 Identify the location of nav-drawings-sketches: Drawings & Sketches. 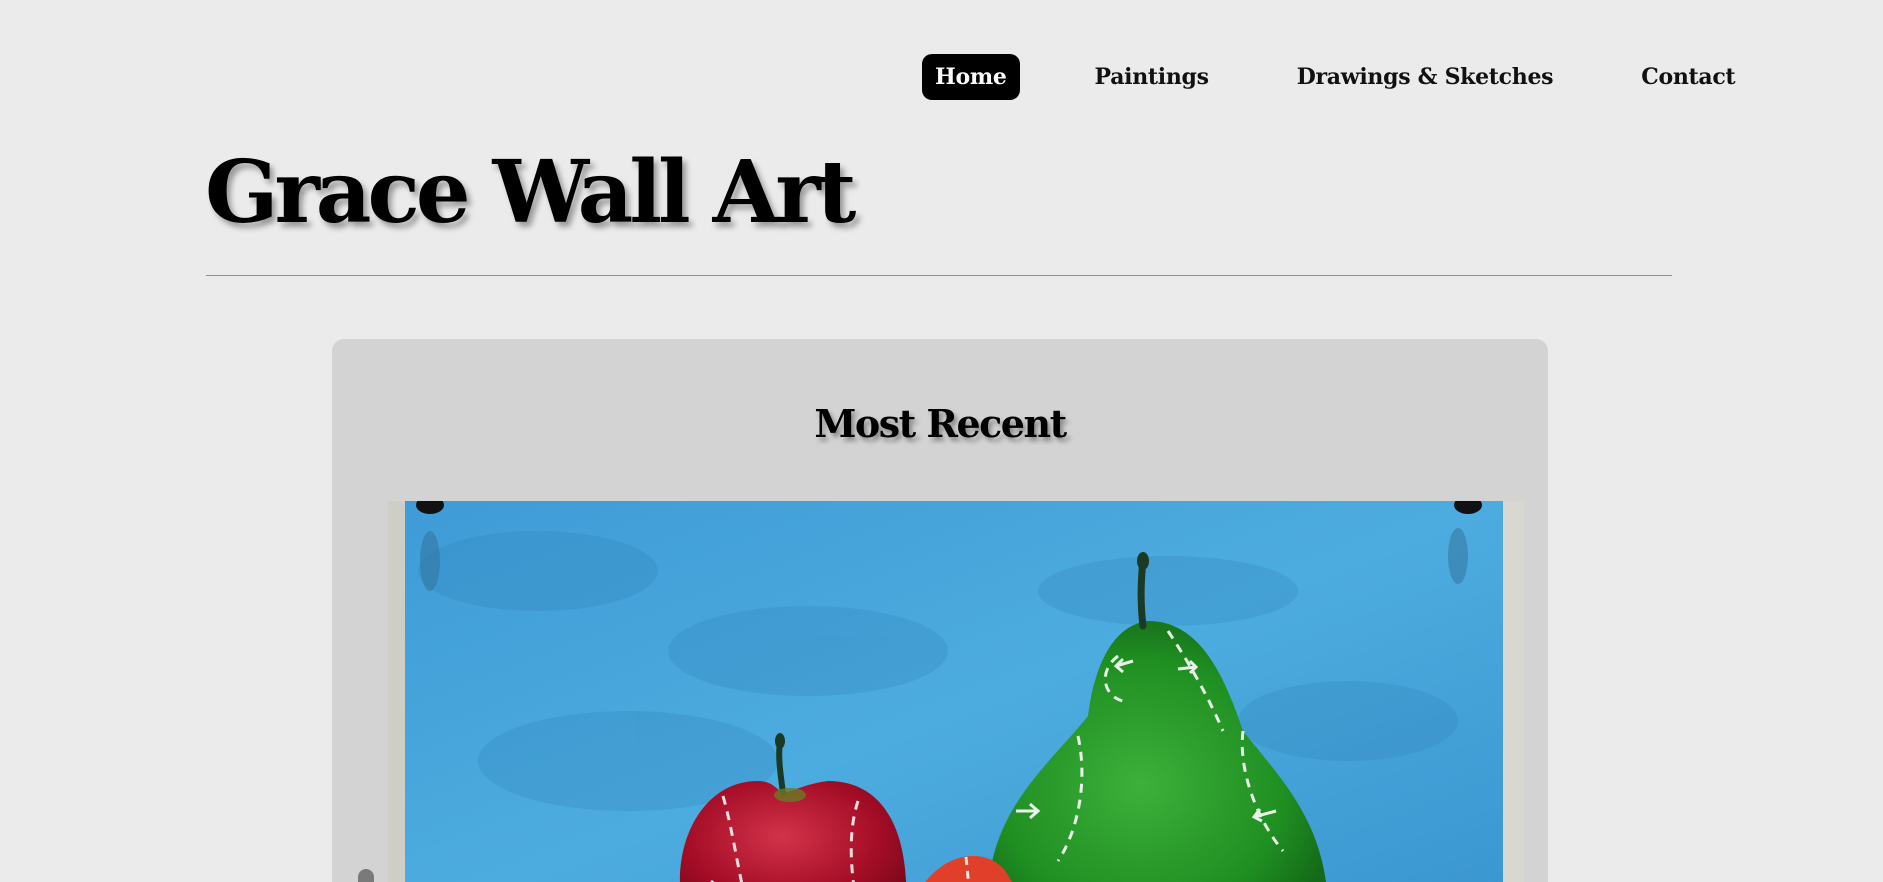
(1425, 77).